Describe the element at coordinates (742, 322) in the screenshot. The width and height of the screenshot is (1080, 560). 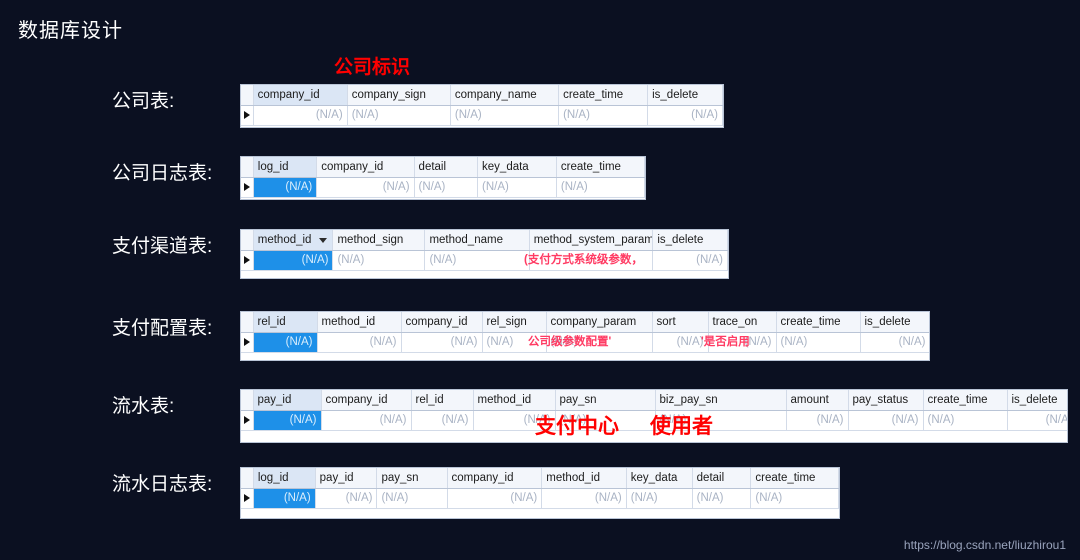
I see `column-header-trace-on: trace_on` at that location.